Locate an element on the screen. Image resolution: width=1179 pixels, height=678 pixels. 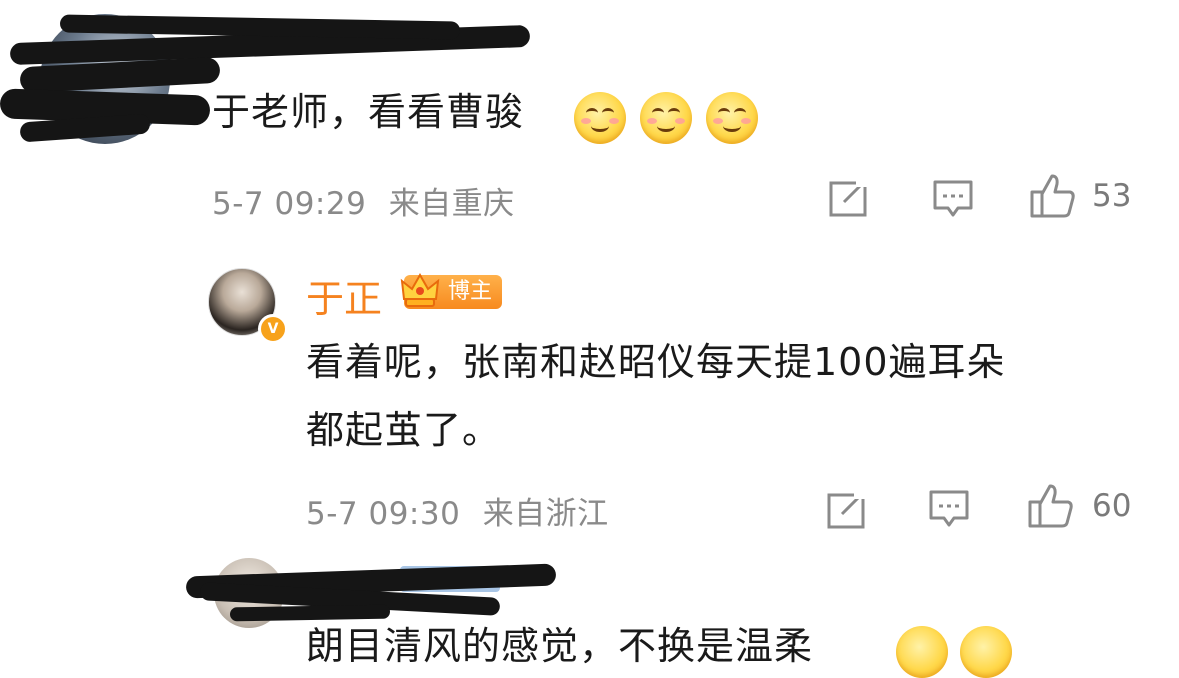
reply-text-line2: 都起茧了。 is located at coordinates (404, 430).